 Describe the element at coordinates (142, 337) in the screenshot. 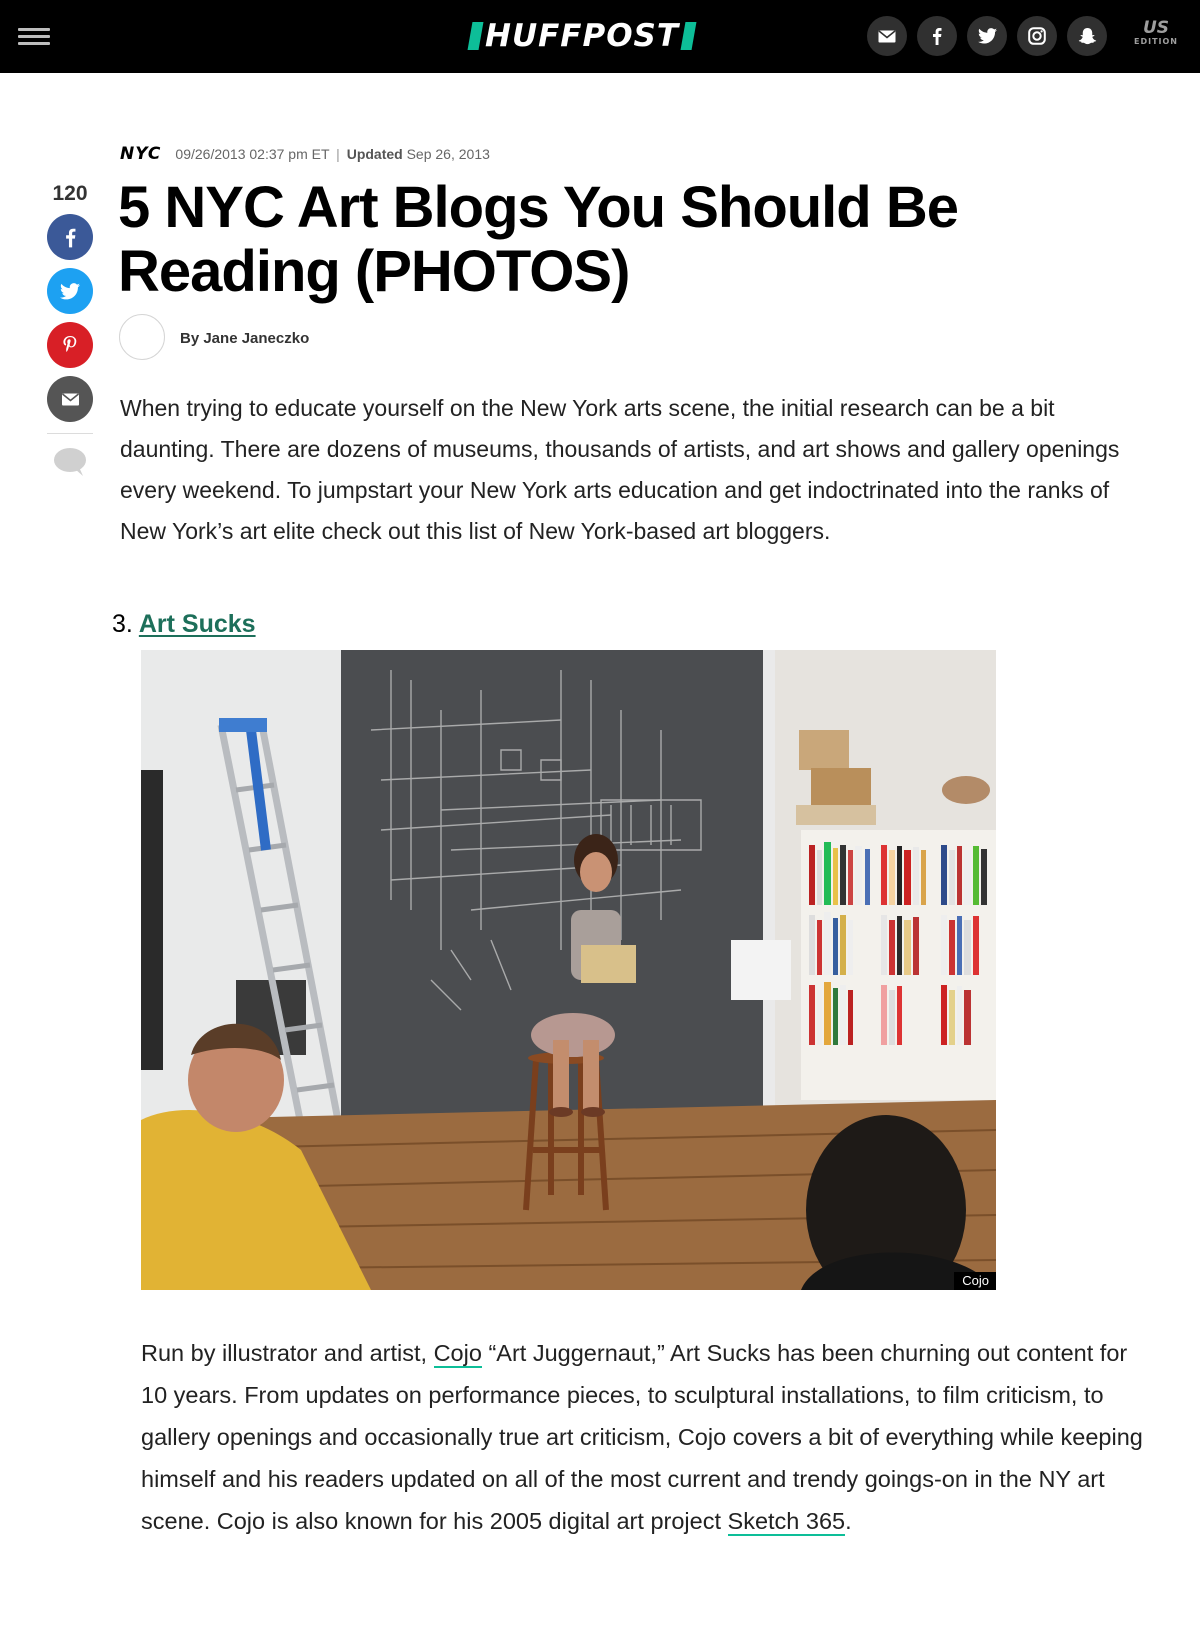

I see `author-avatar` at that location.